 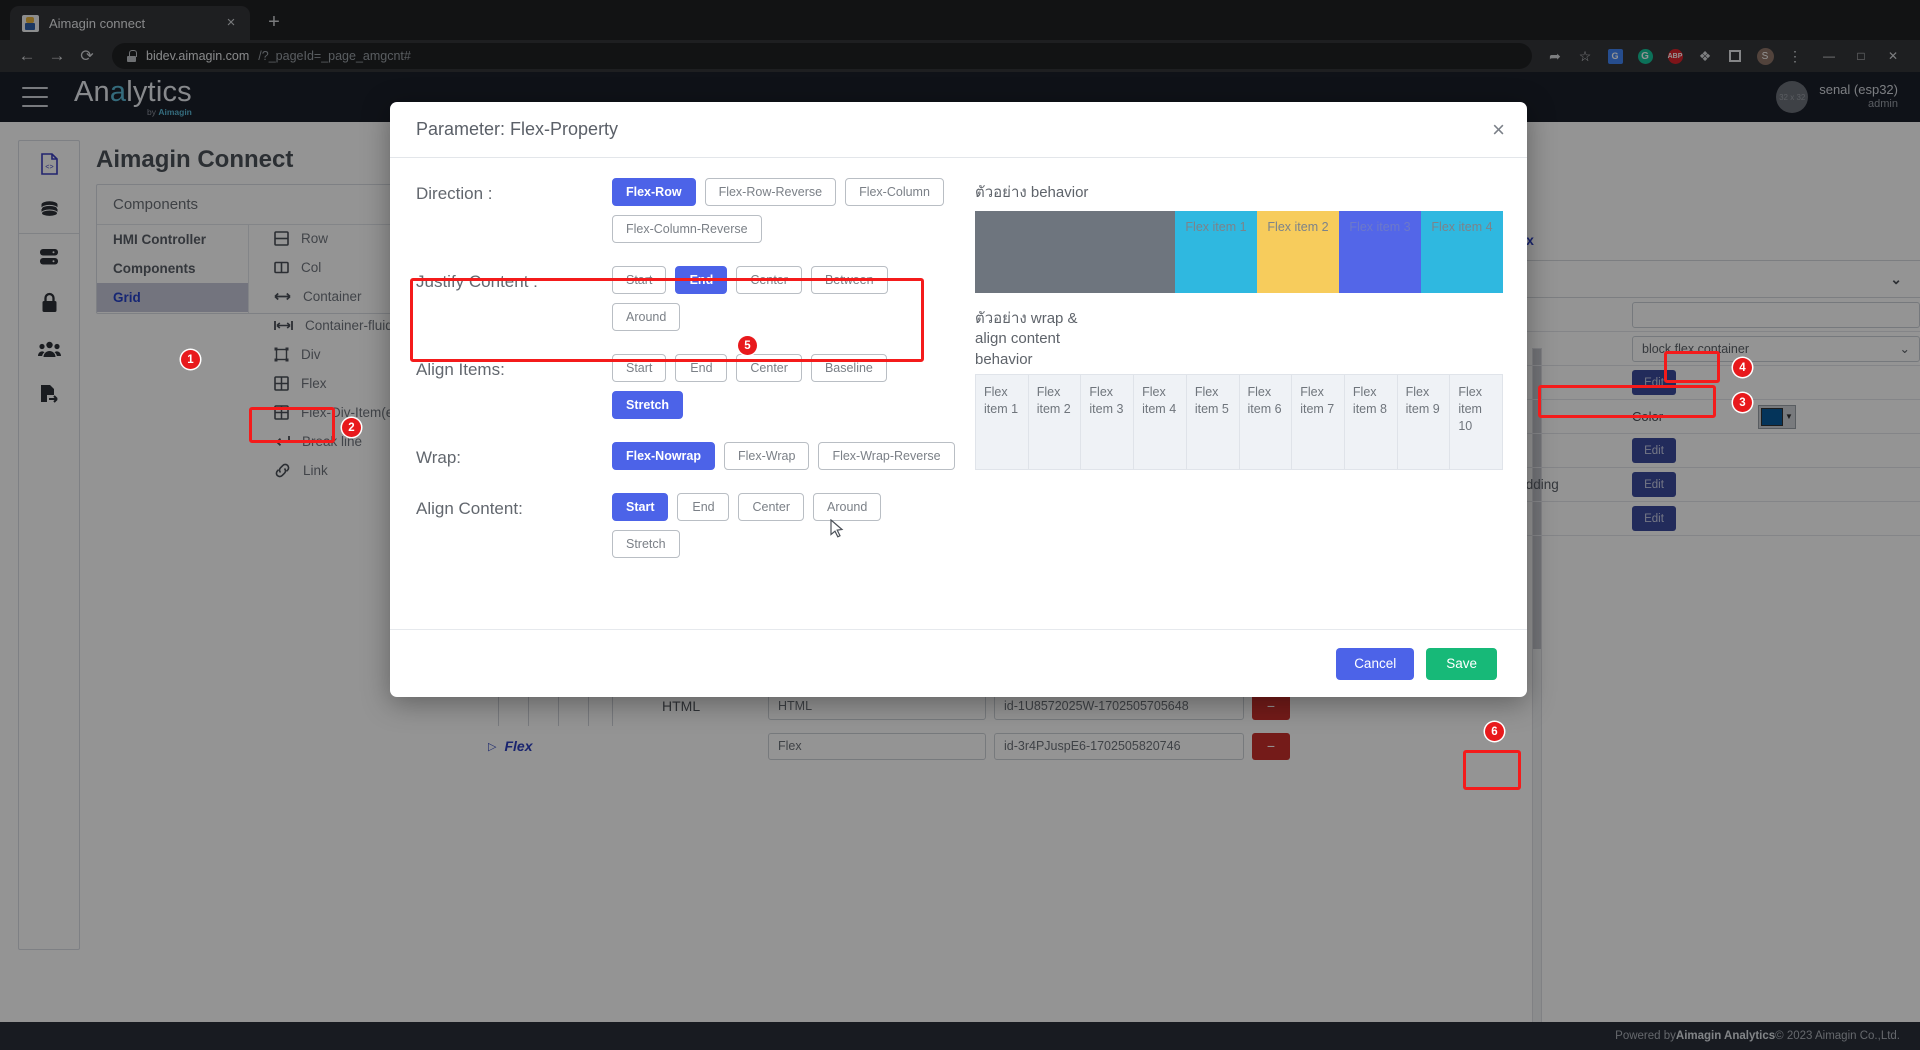 I want to click on annotation-box-justify-content, so click(x=667, y=320).